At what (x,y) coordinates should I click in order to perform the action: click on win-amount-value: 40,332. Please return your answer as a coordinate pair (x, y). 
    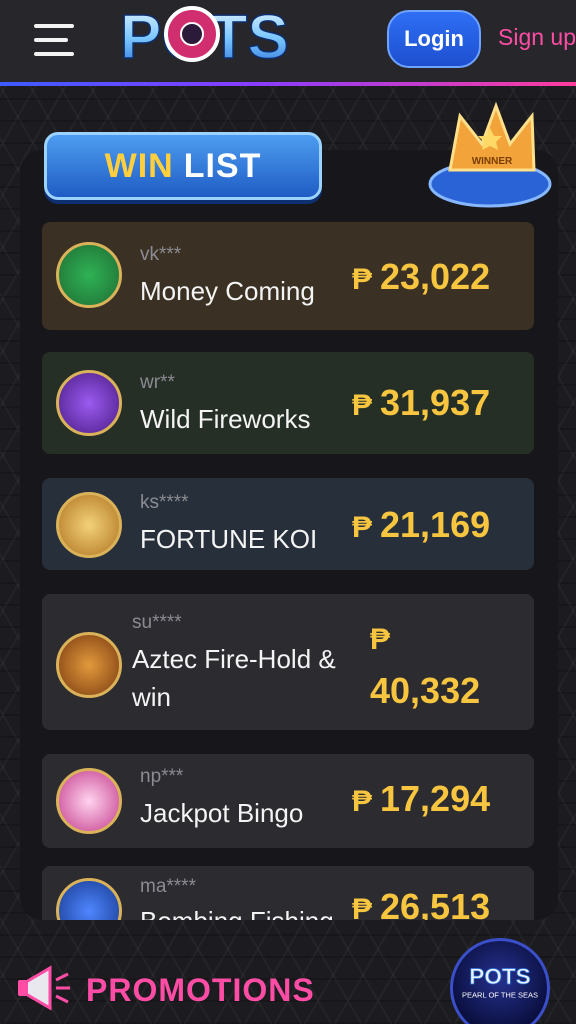
    Looking at the image, I should click on (425, 690).